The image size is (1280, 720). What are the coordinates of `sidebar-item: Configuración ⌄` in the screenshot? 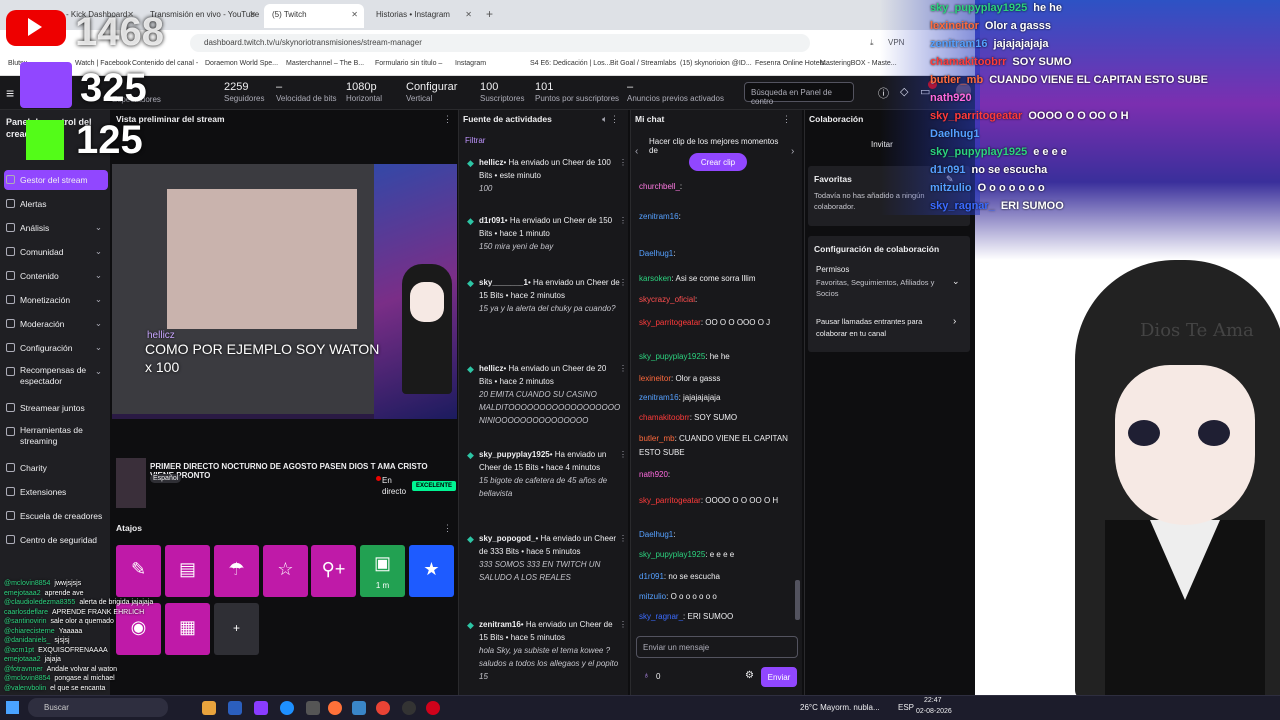 It's located at (56, 348).